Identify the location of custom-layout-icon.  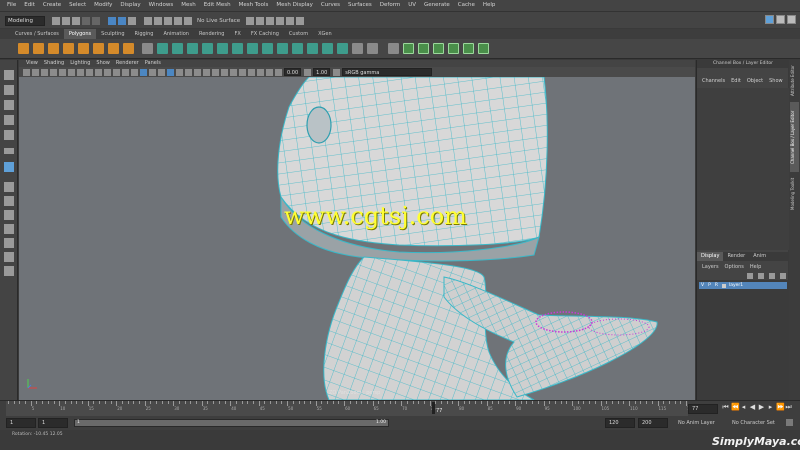
(9, 271).